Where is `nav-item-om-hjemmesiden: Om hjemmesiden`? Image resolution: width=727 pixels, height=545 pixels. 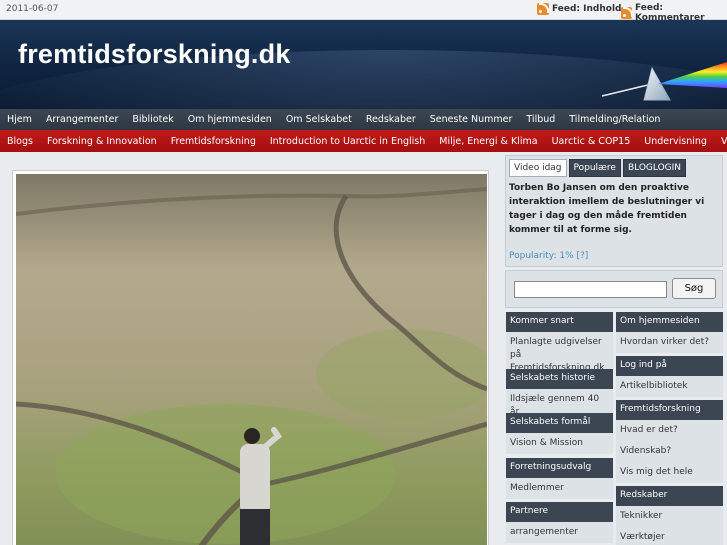
nav-item-om-hjemmesiden: Om hjemmesiden is located at coordinates (230, 119).